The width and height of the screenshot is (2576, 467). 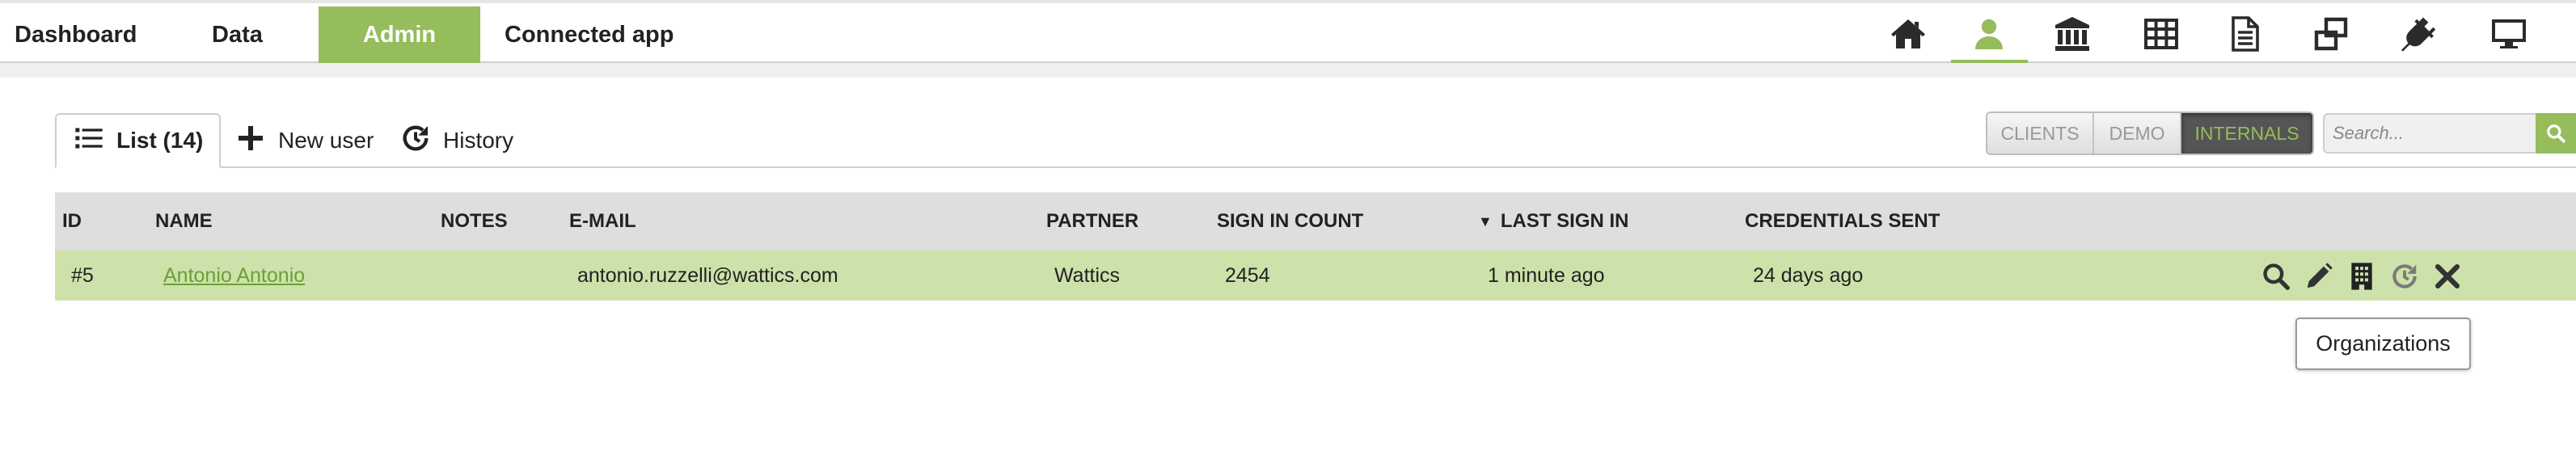 What do you see at coordinates (2383, 344) in the screenshot?
I see `organizations-tooltip: Organizations` at bounding box center [2383, 344].